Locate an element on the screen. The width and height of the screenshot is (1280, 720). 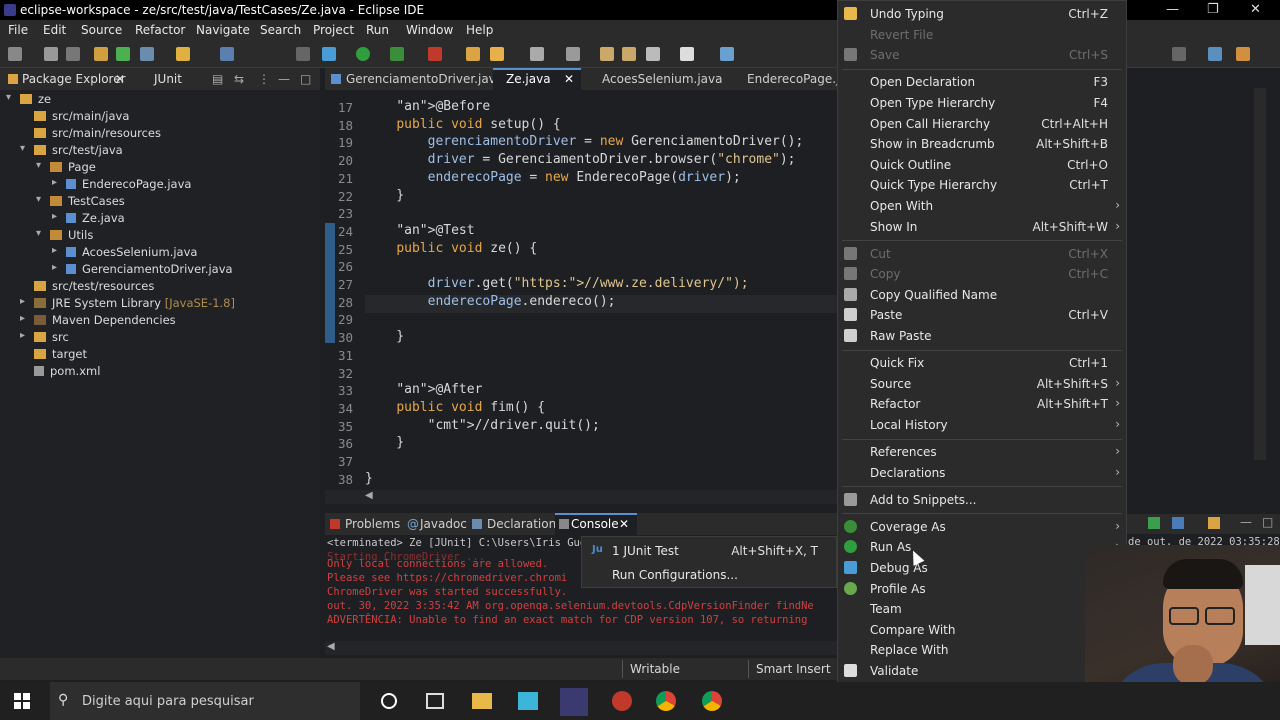
menu-item-undo-typing: Undo Typing Ctrl+Z is located at coordinates (981, 14).